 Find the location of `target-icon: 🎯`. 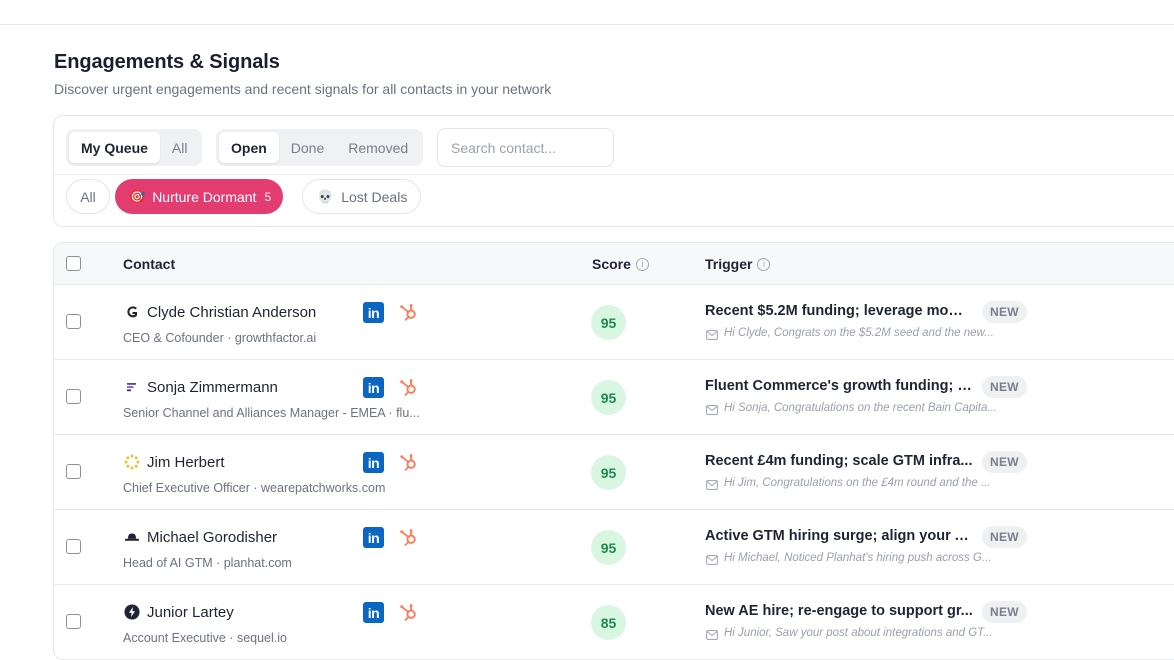

target-icon: 🎯 is located at coordinates (137, 196).